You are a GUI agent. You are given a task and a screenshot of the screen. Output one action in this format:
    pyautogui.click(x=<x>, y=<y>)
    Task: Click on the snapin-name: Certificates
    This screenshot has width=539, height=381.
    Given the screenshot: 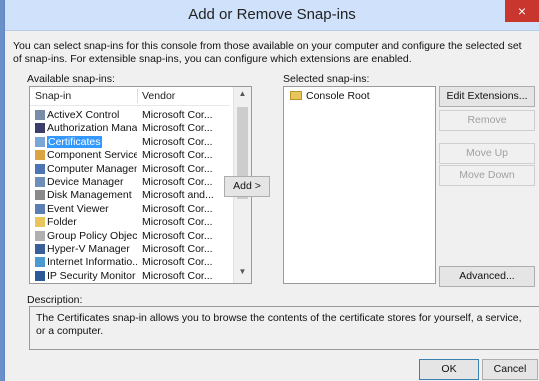 What is the action you would take?
    pyautogui.click(x=74, y=141)
    